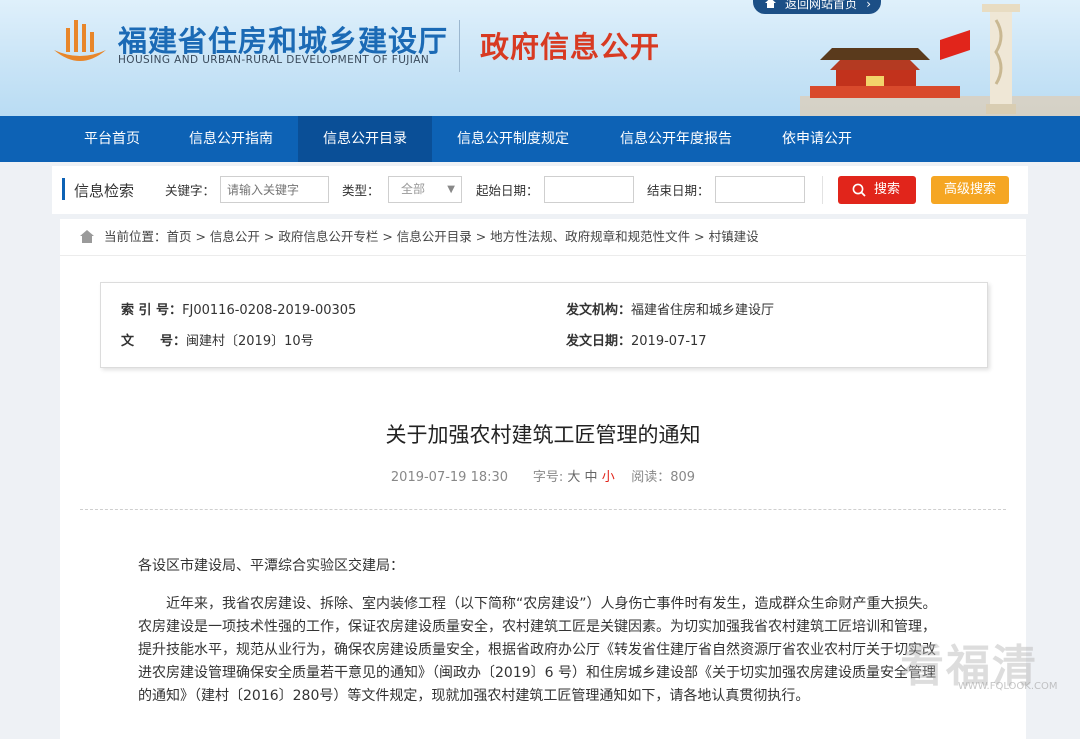  Describe the element at coordinates (548, 477) in the screenshot. I see `font-size-label: 字号:` at that location.